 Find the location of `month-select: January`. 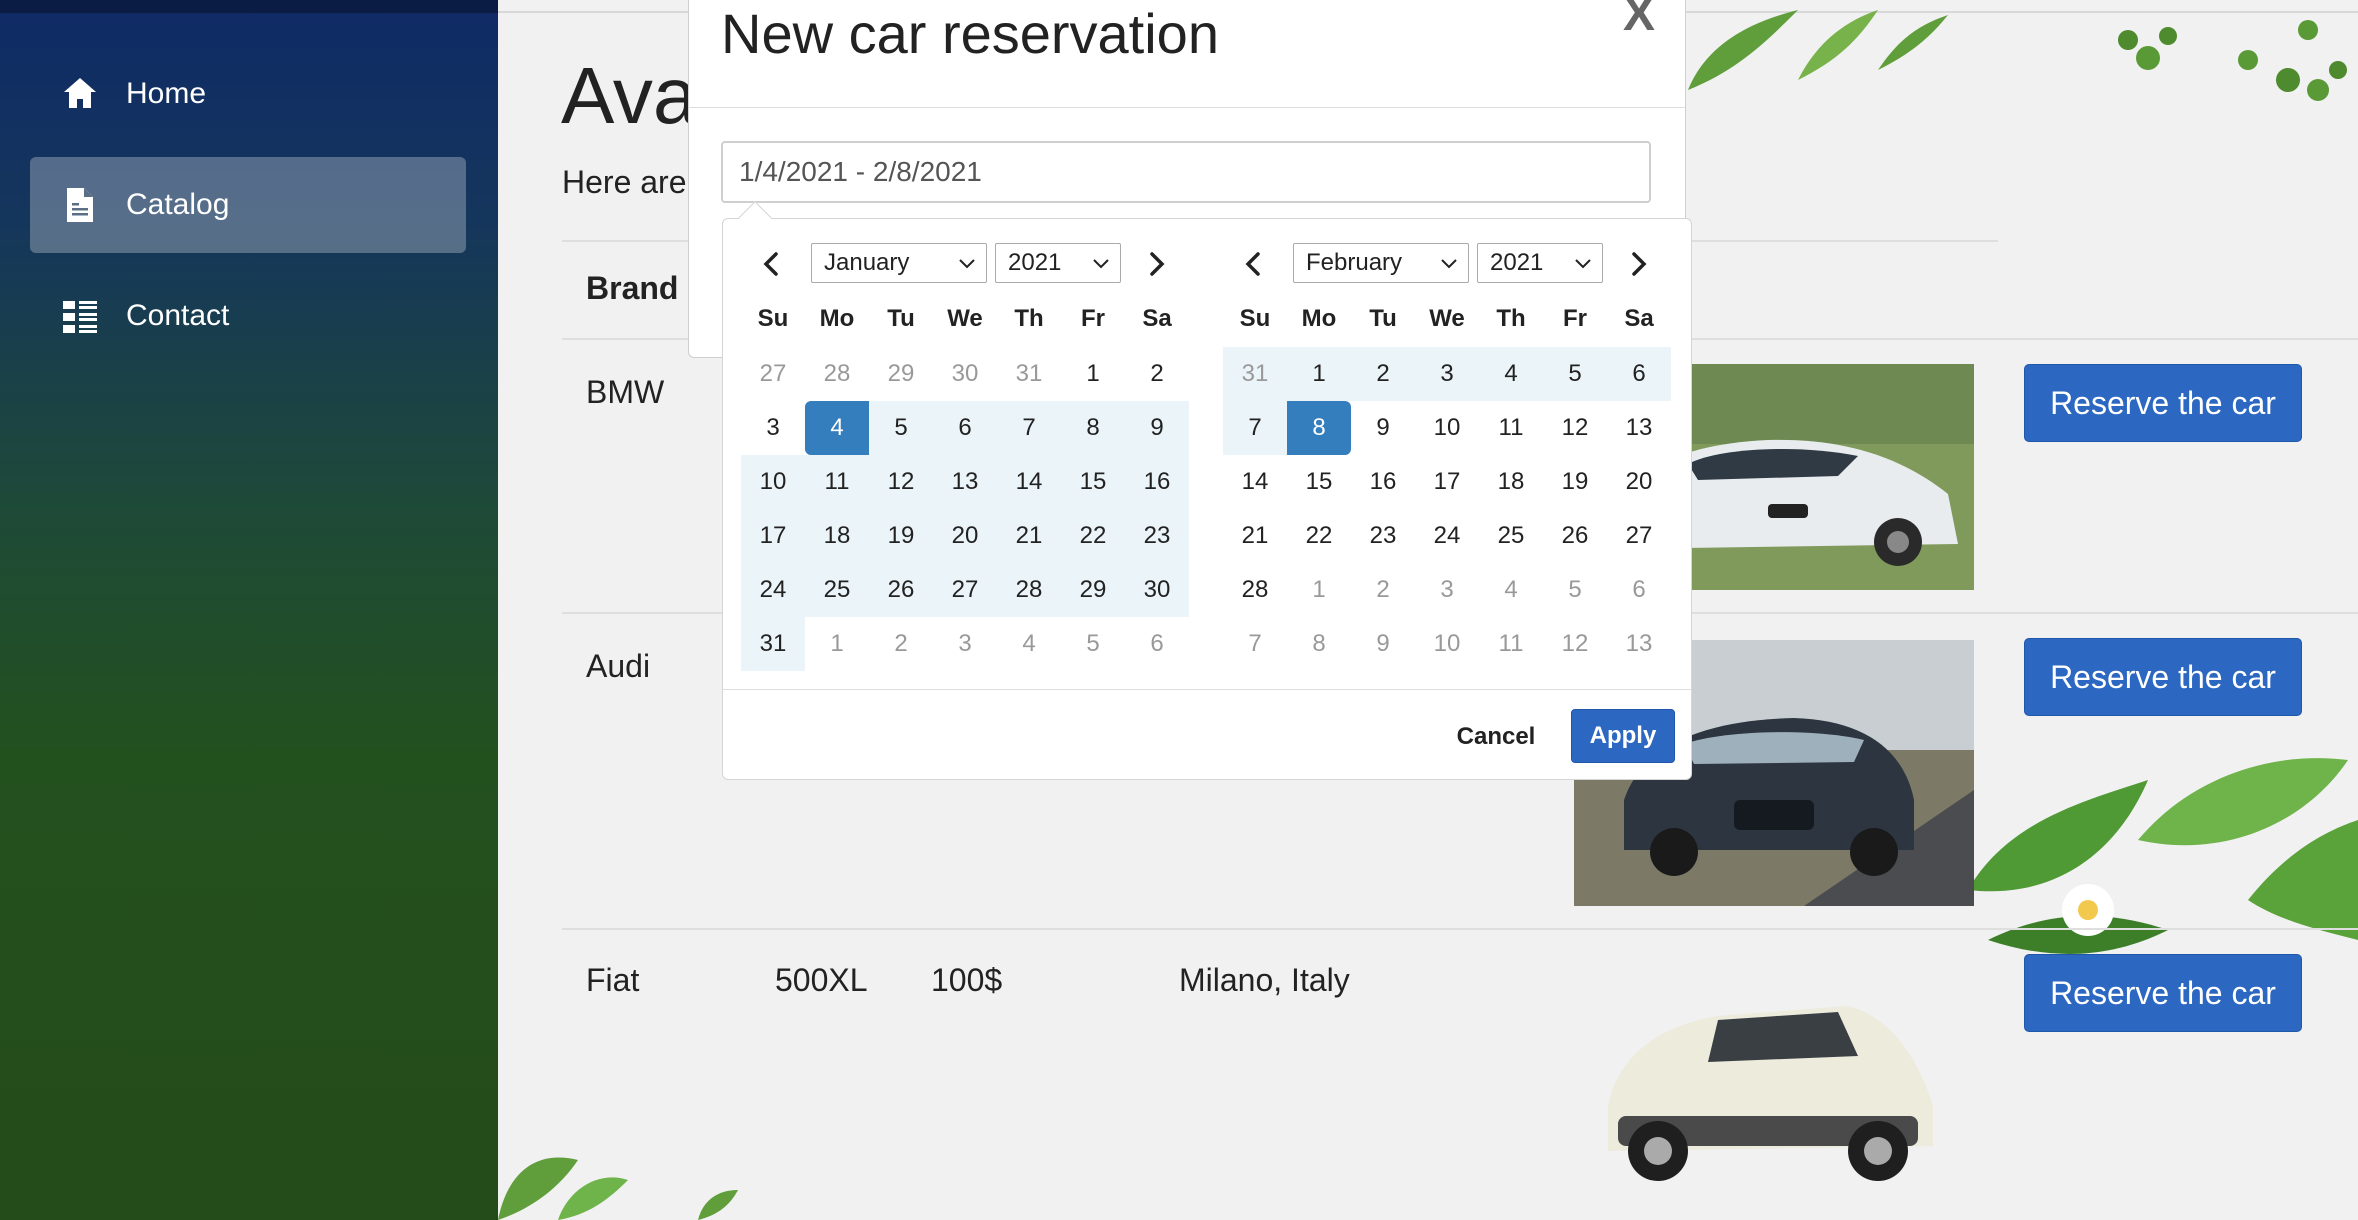

month-select: January is located at coordinates (899, 263).